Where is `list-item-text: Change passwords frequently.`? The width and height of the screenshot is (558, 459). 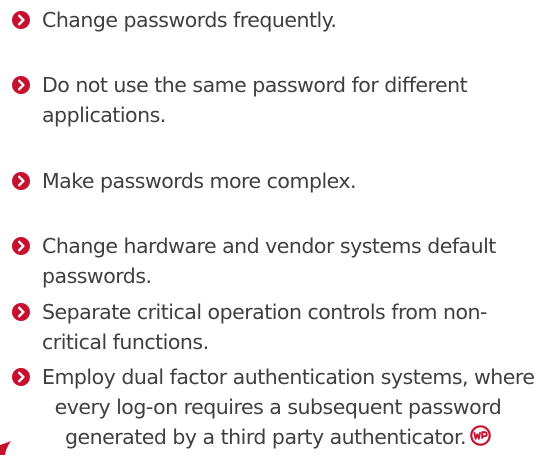 list-item-text: Change passwords frequently. is located at coordinates (189, 20).